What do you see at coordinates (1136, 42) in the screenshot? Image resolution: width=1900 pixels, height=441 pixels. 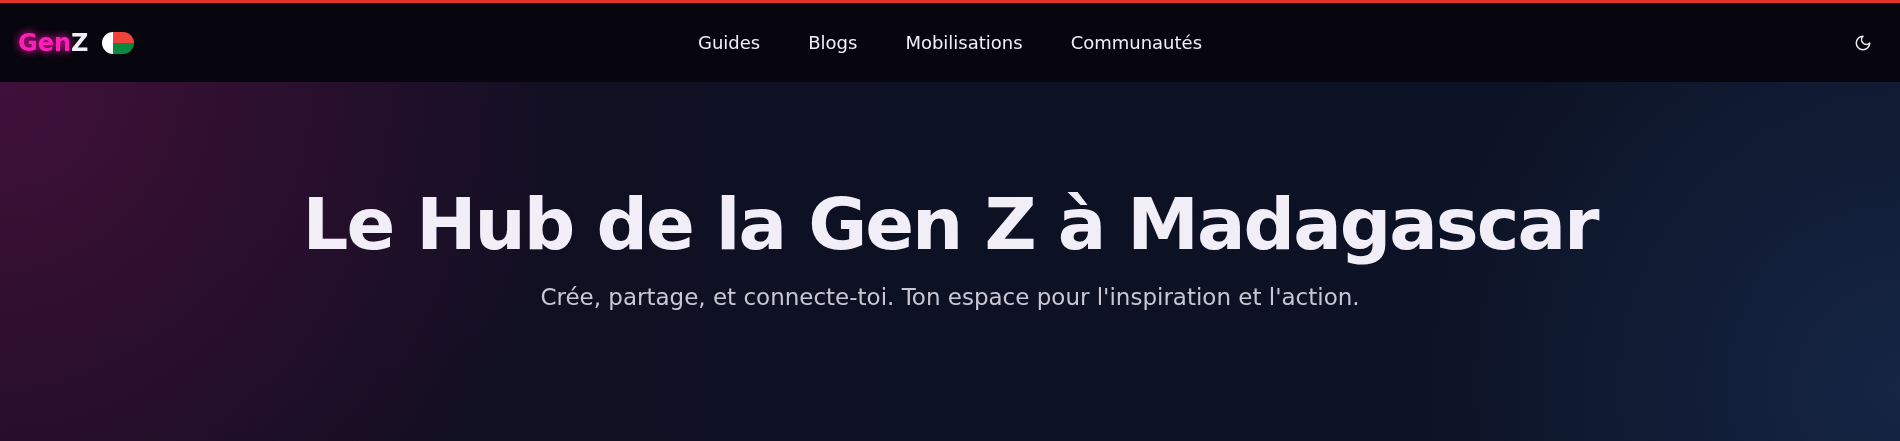 I see `nav-link: Communautés` at bounding box center [1136, 42].